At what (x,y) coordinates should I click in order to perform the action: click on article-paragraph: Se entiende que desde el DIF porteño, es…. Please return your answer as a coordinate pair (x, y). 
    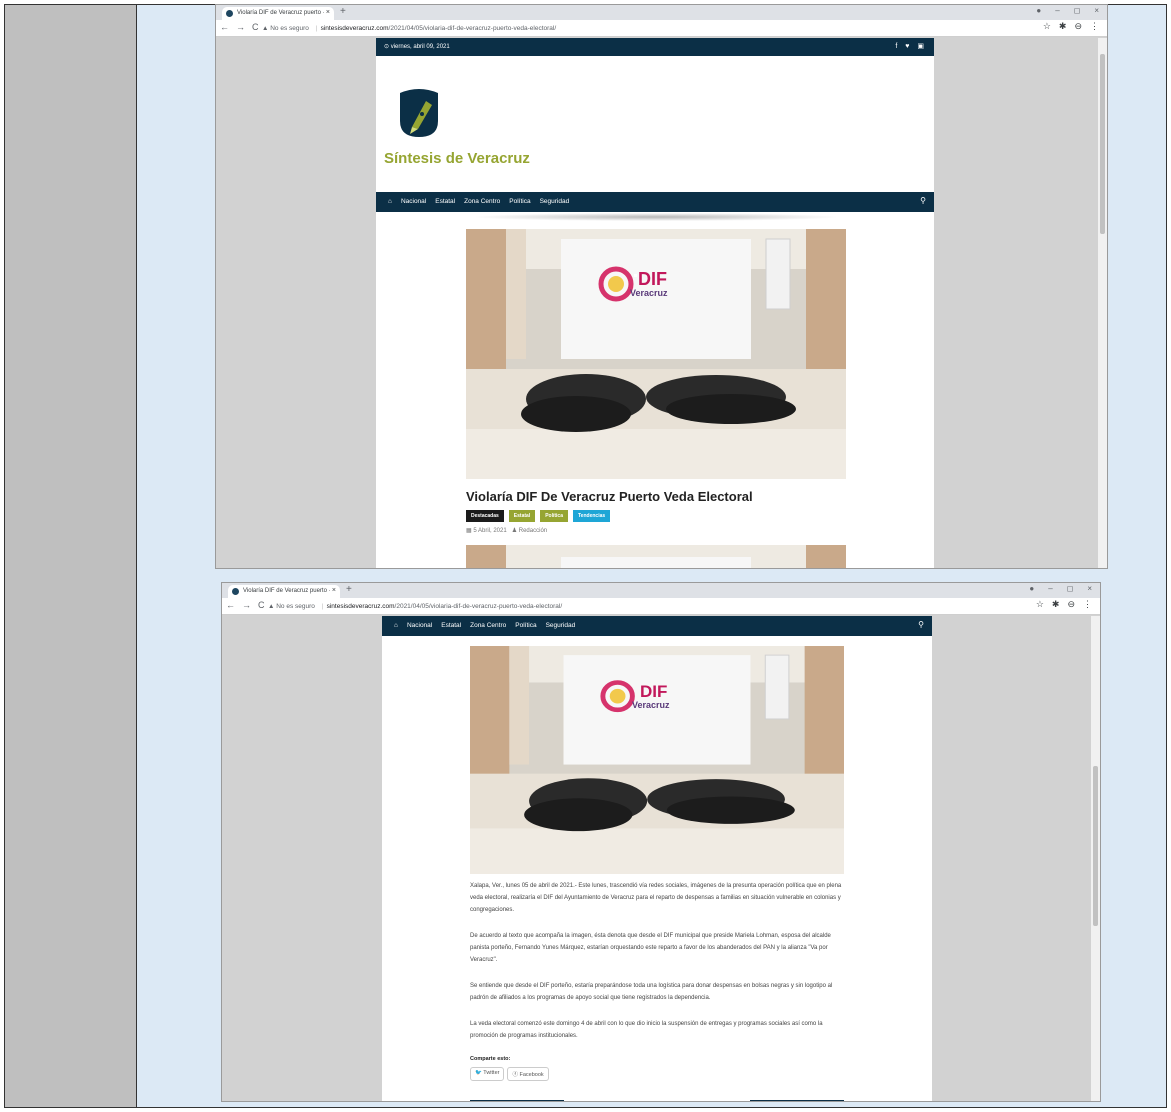
    Looking at the image, I should click on (651, 992).